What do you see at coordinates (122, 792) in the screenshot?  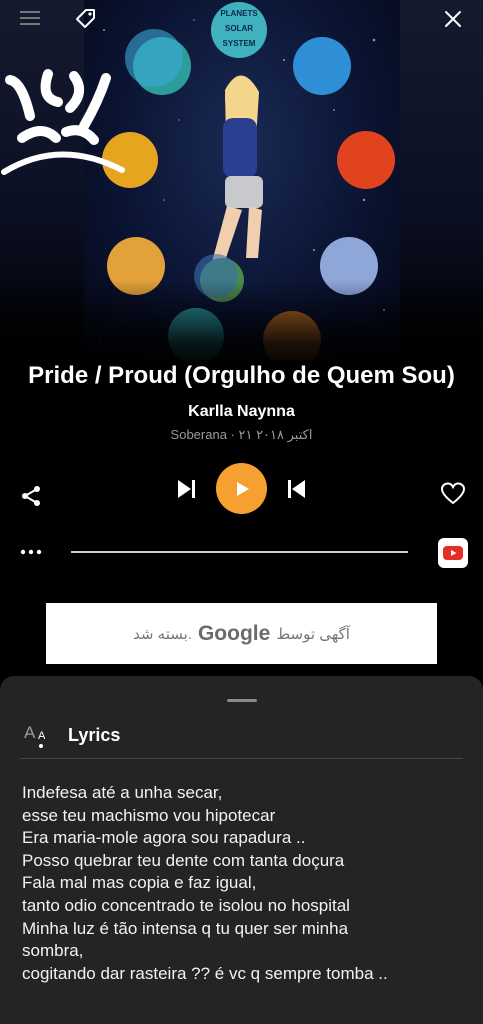 I see `lyric-line: Indefesa até a unha secar,` at bounding box center [122, 792].